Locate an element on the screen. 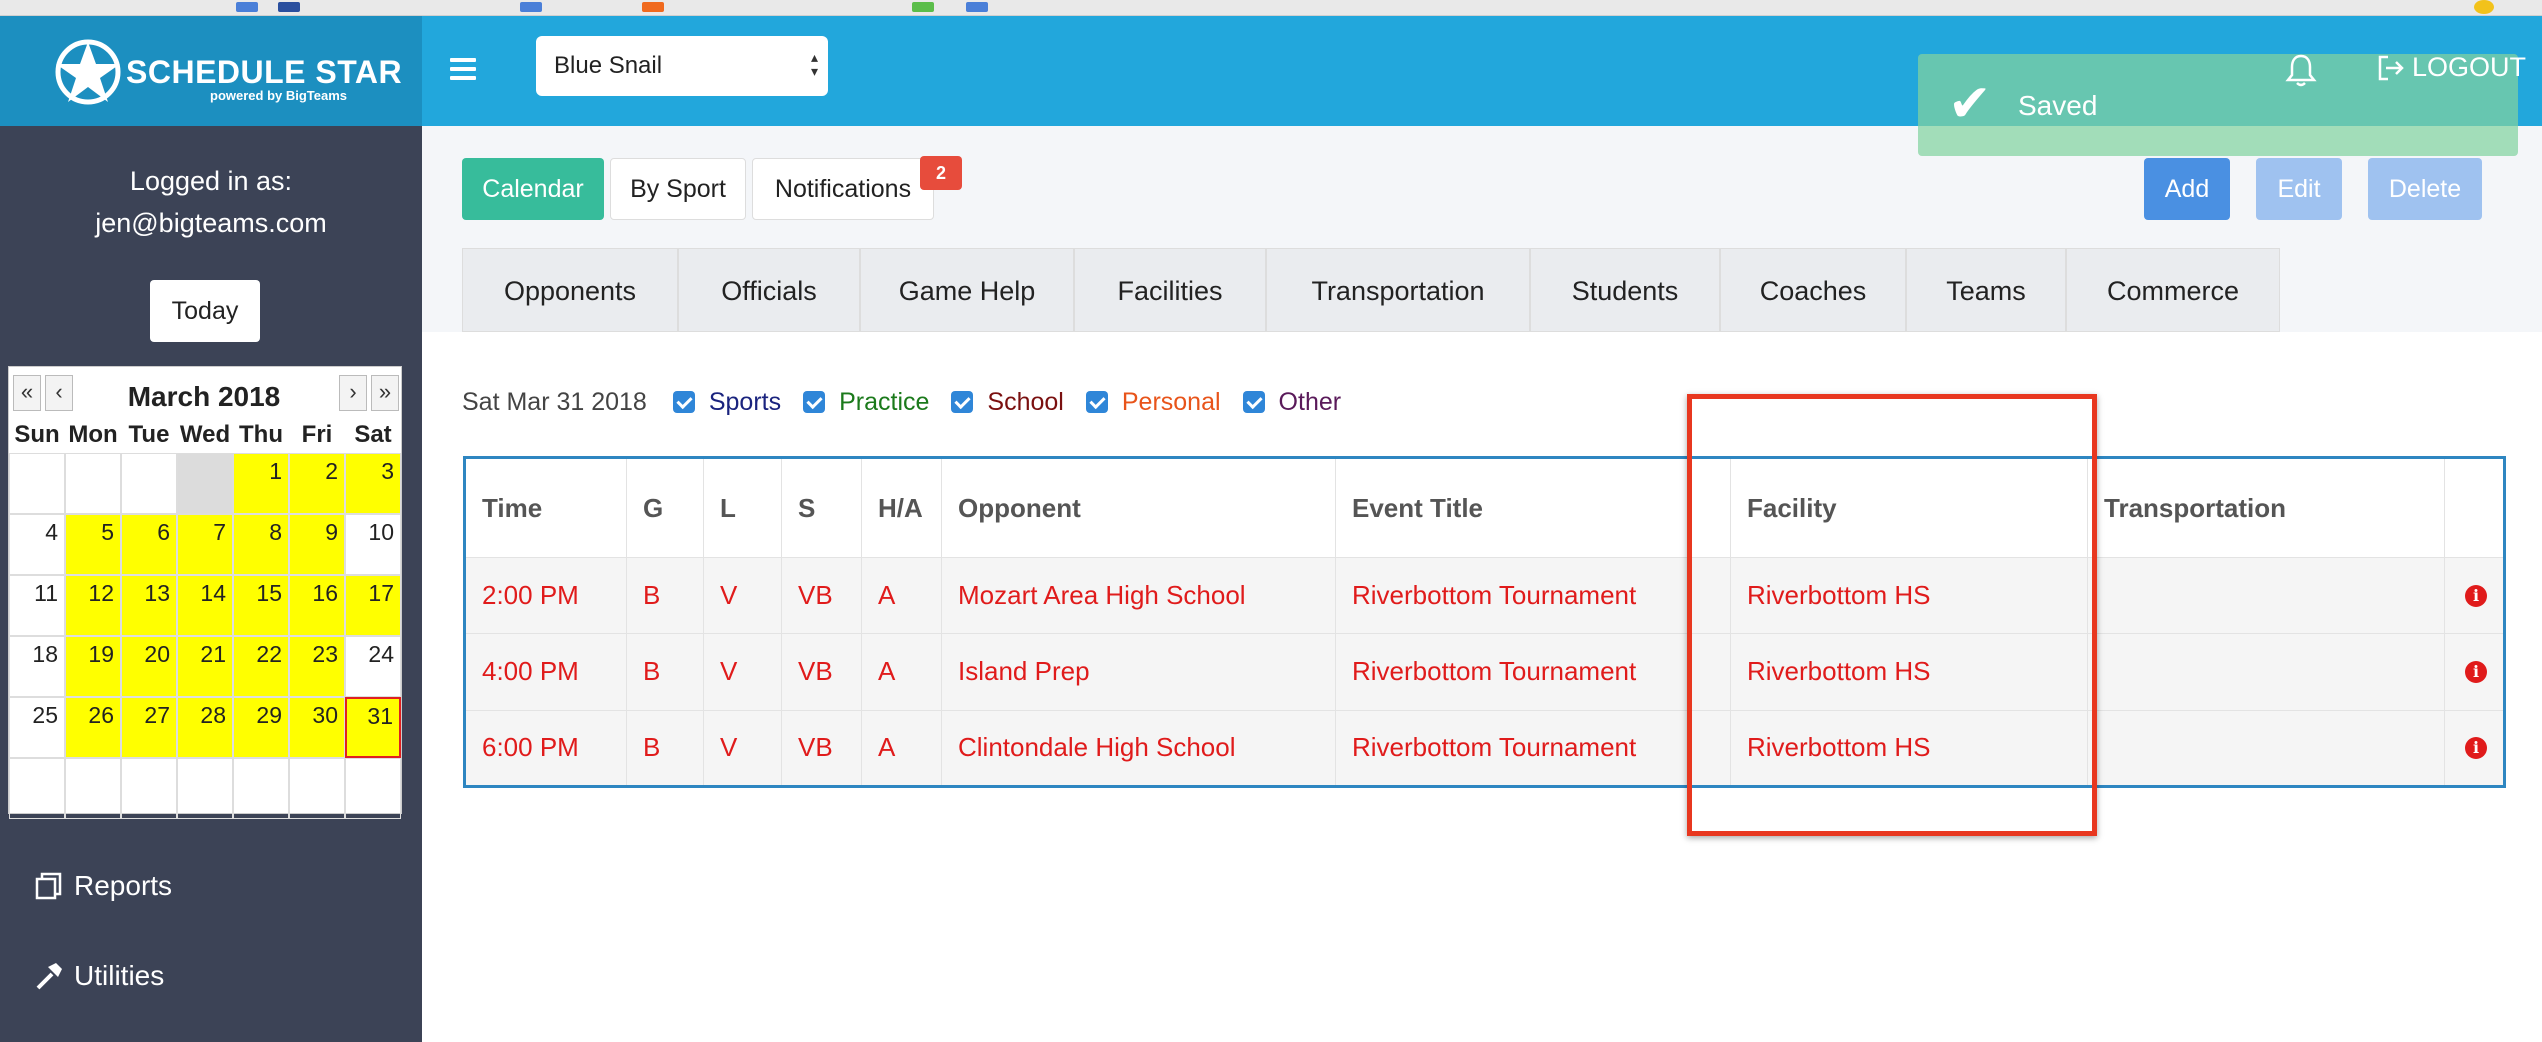 This screenshot has height=1042, width=2542. calendar-day: 7 is located at coordinates (205, 544).